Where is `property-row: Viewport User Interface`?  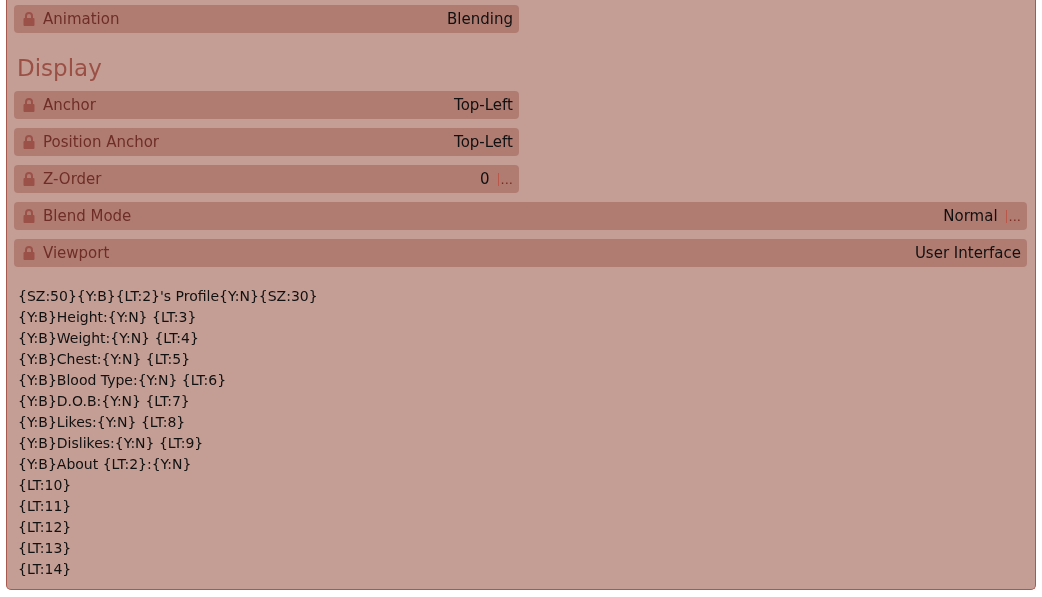
property-row: Viewport User Interface is located at coordinates (520, 253).